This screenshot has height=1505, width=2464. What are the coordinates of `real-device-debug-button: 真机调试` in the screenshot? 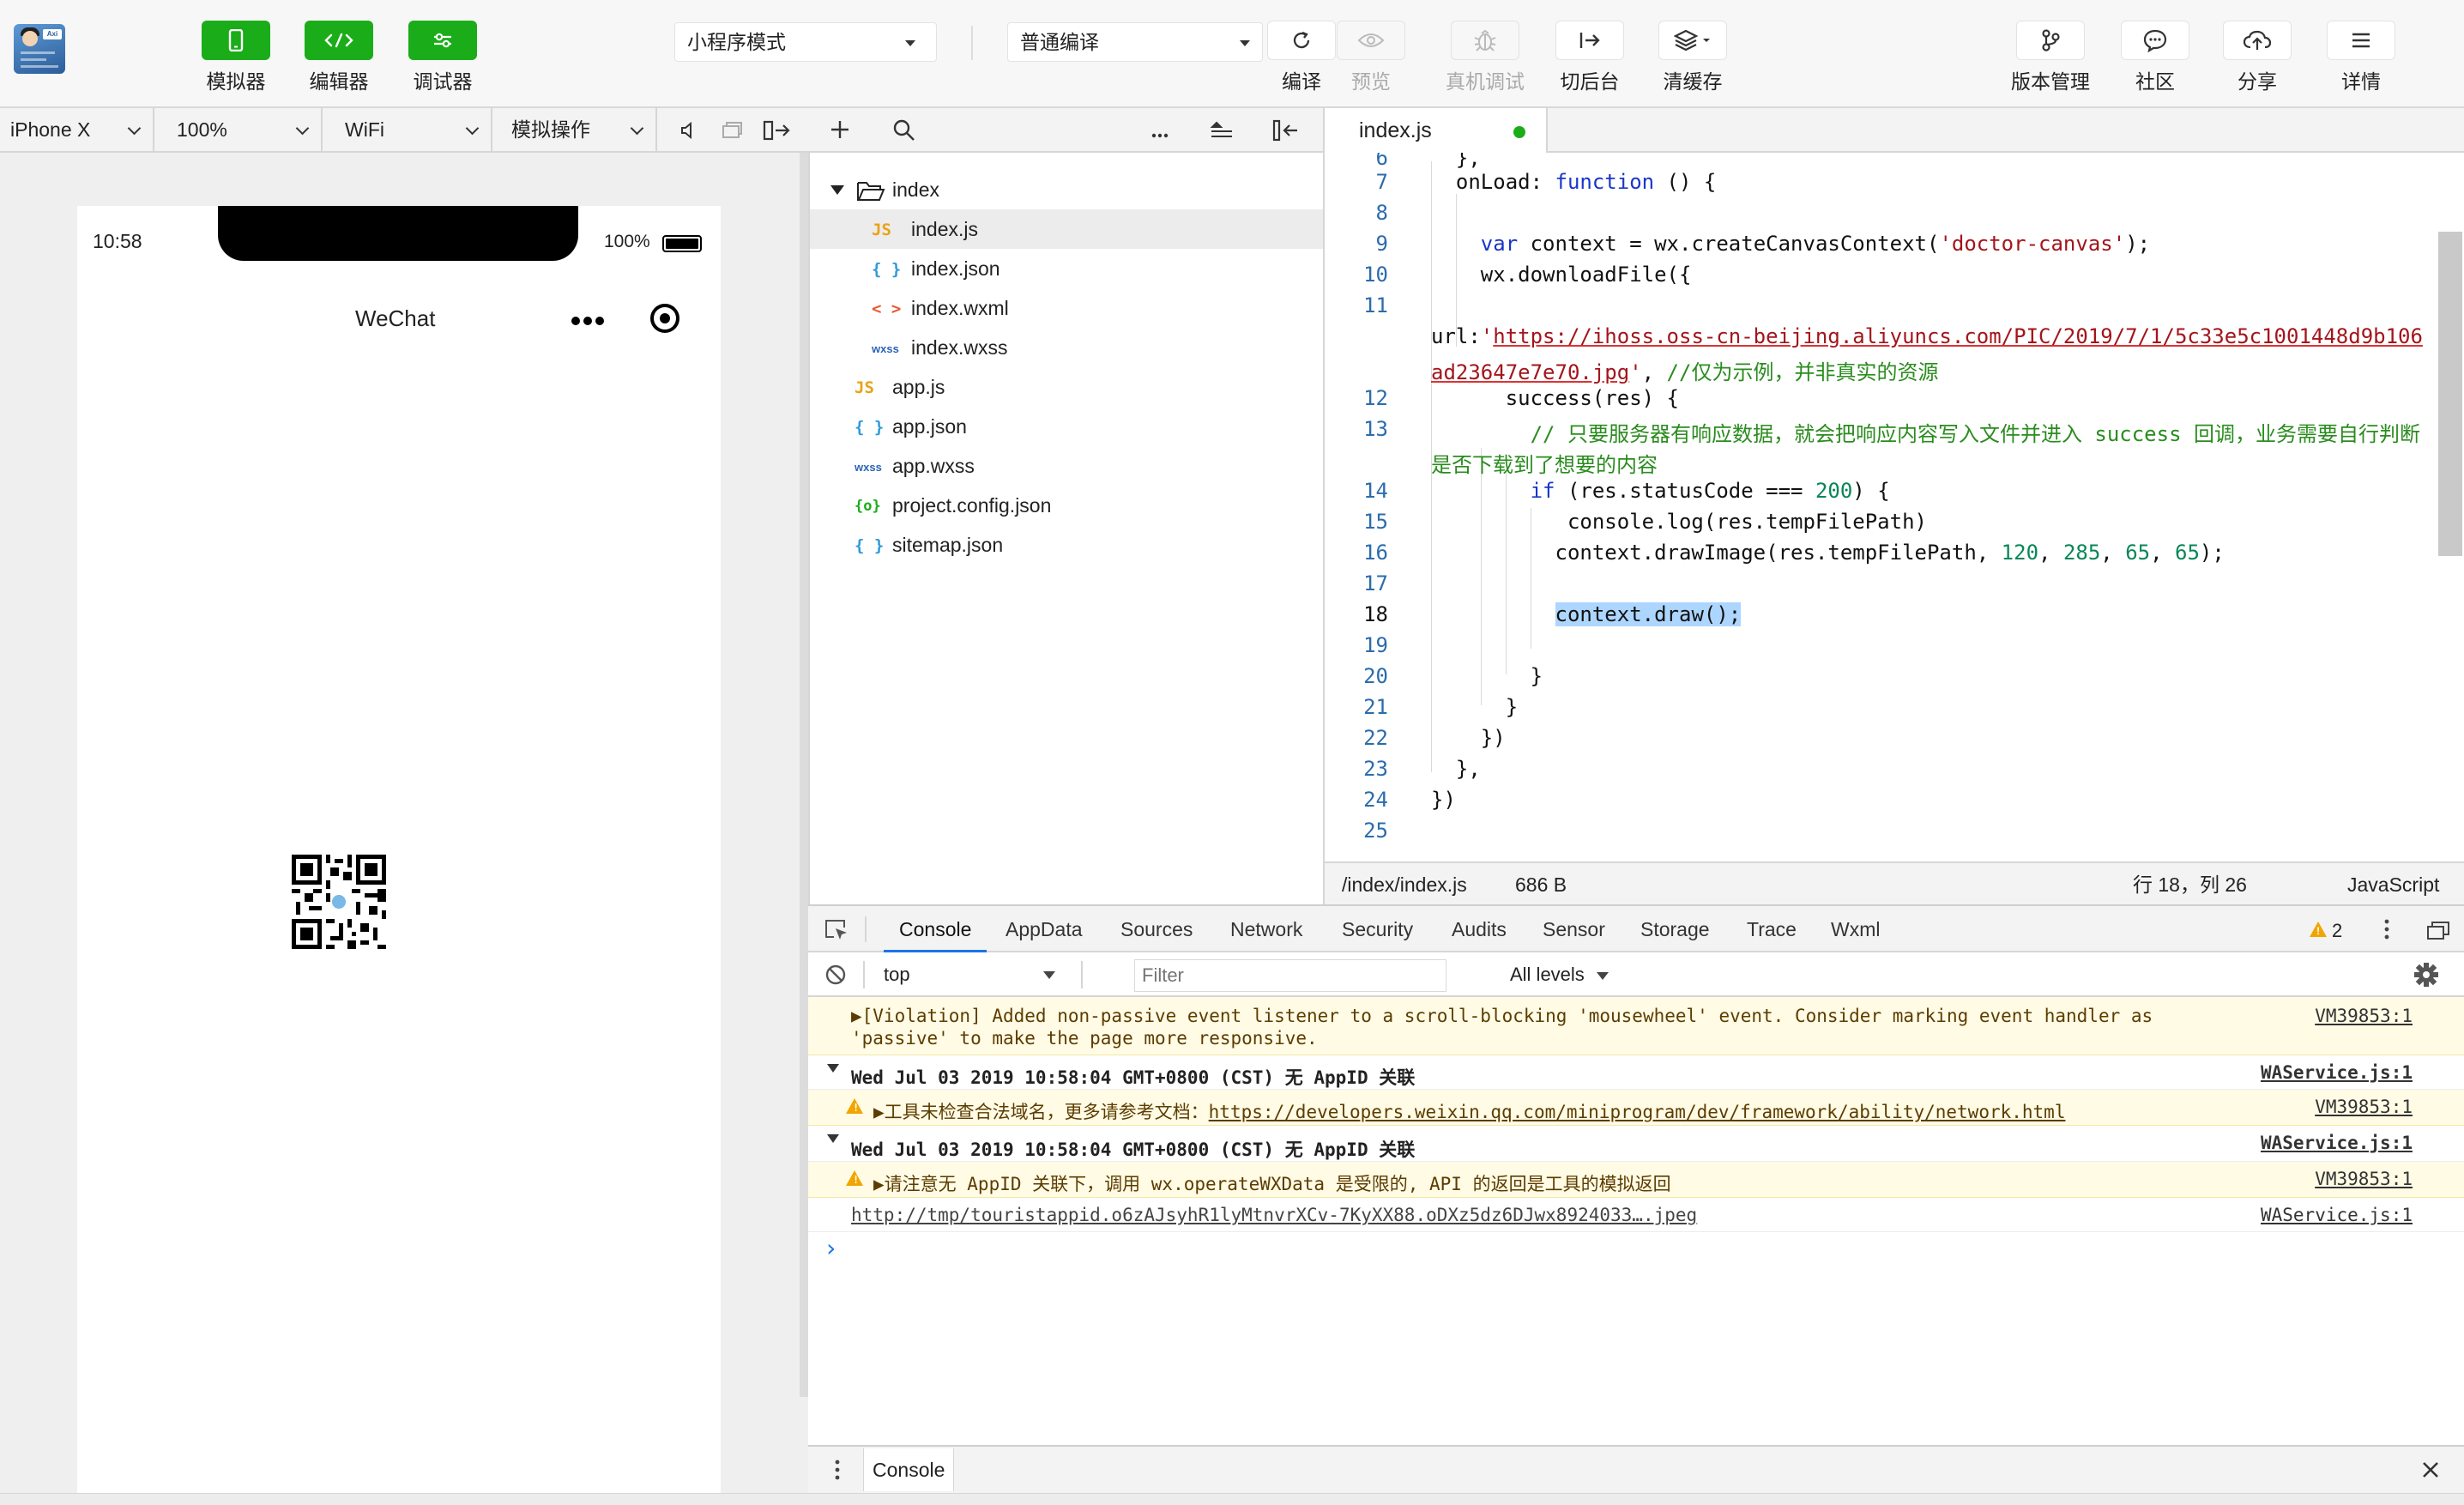 It's located at (1485, 57).